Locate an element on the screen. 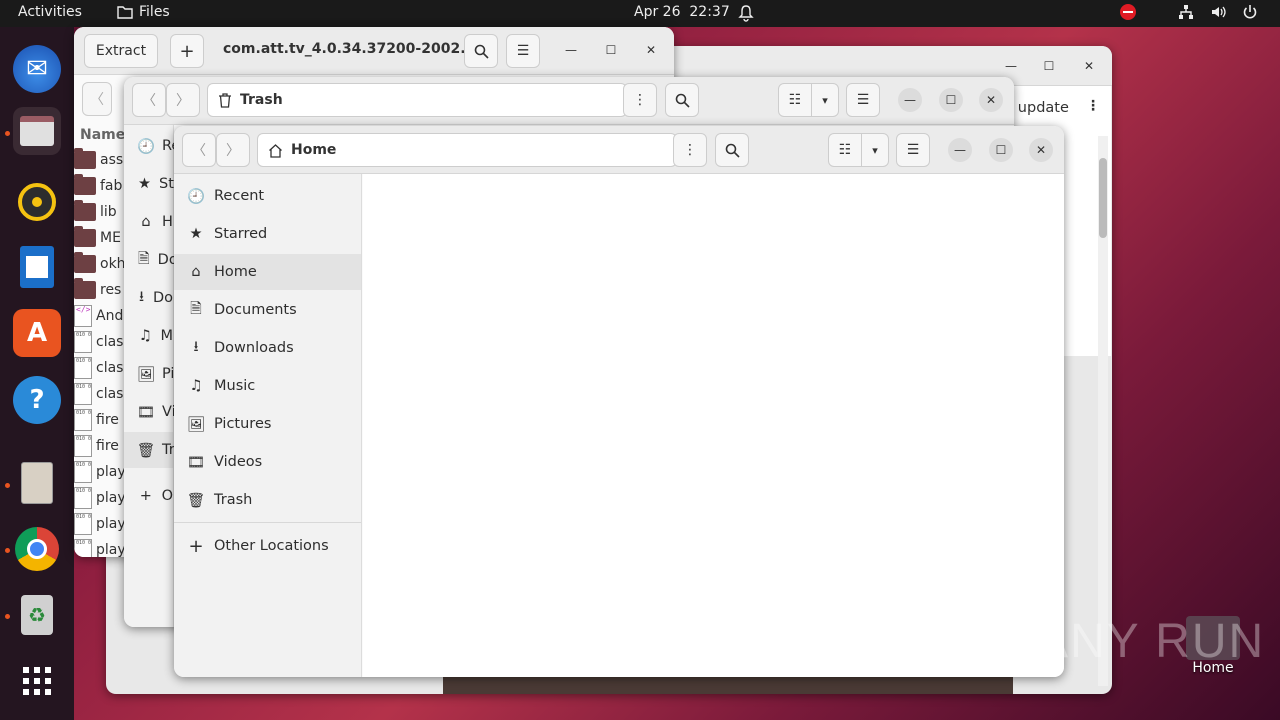 The image size is (1280, 720). sidebar-item: 🕘 Re is located at coordinates (152, 146).